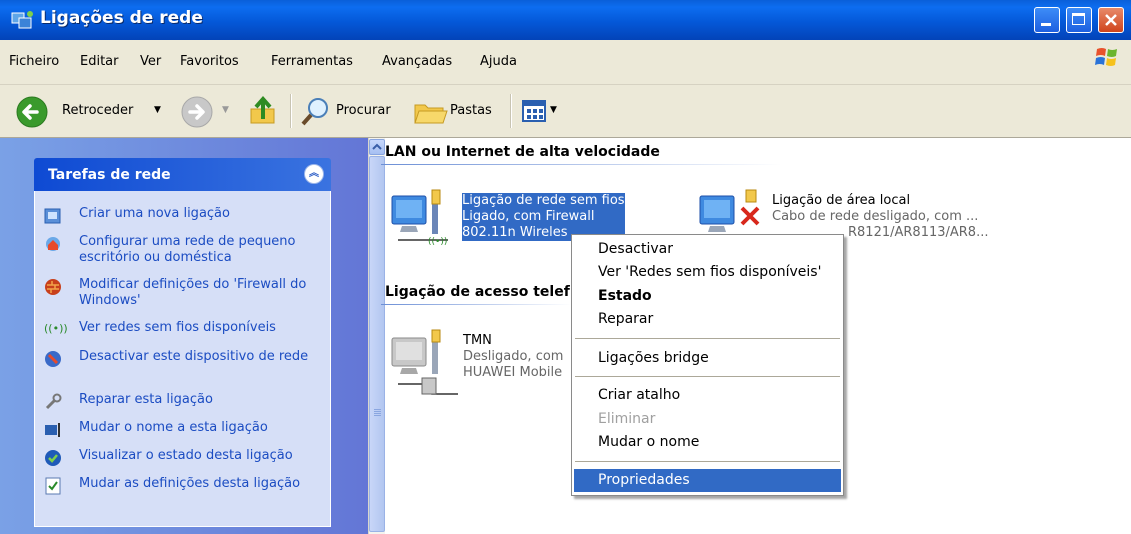 Image resolution: width=1131 pixels, height=534 pixels. I want to click on maximize-button, so click(1079, 20).